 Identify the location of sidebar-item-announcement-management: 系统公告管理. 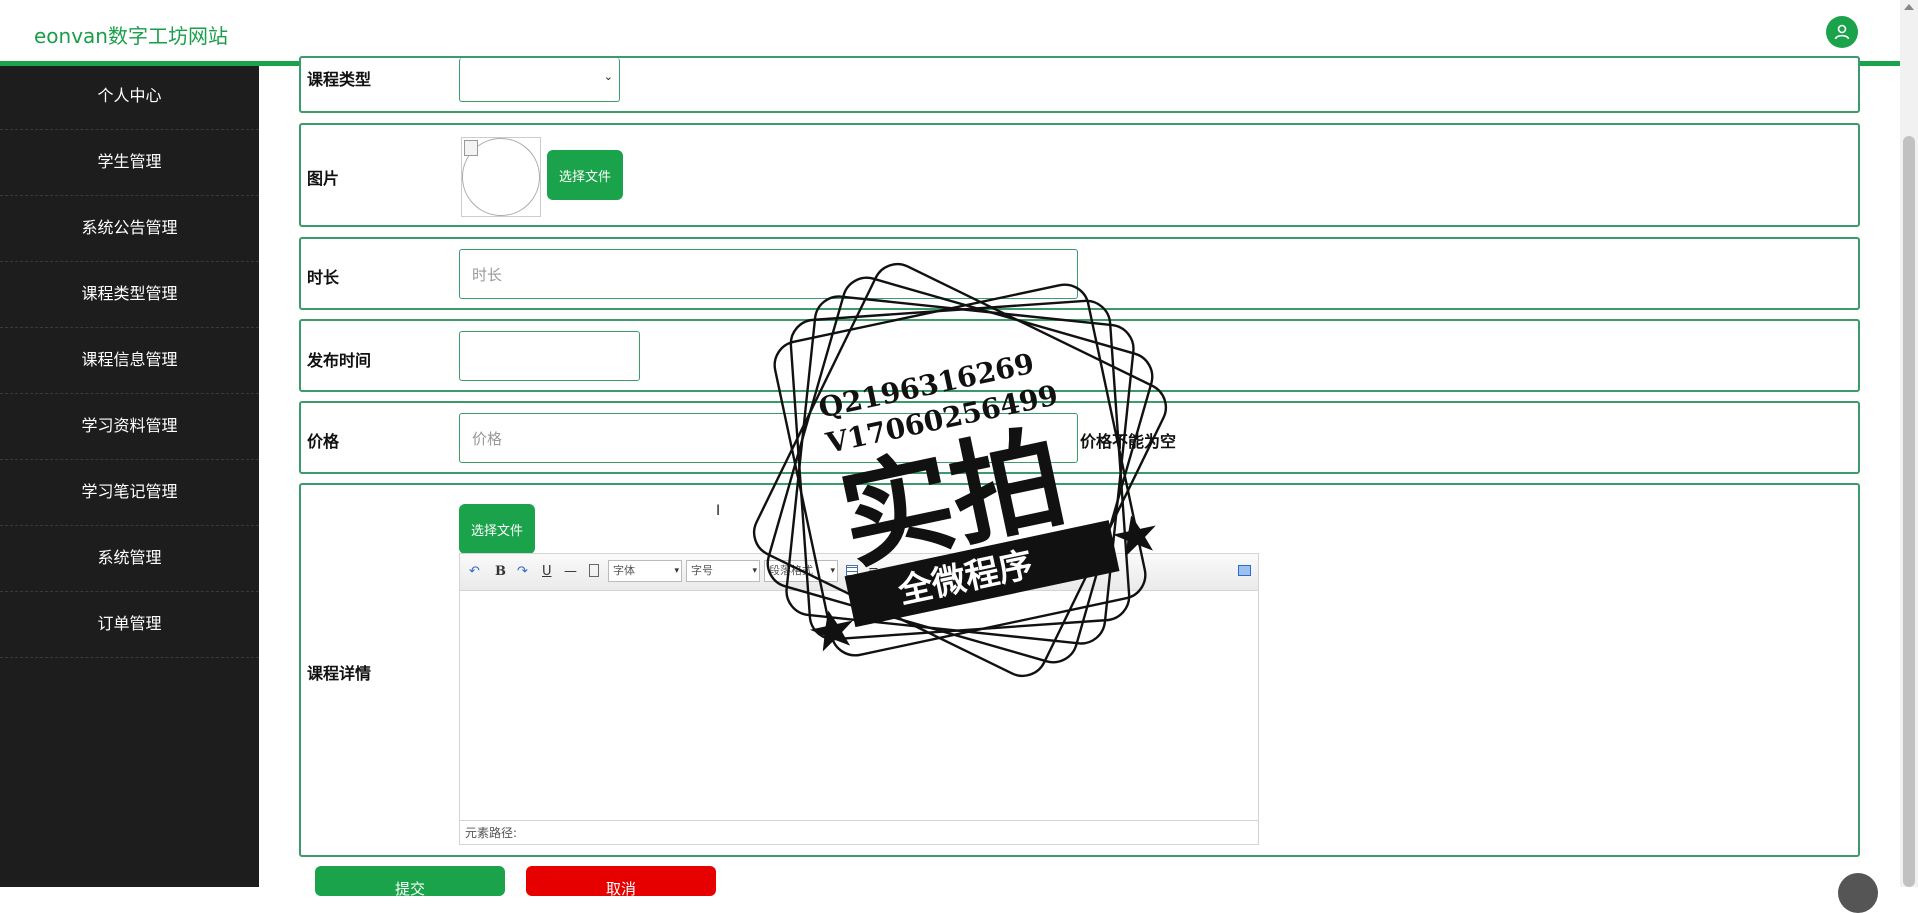
(129, 229).